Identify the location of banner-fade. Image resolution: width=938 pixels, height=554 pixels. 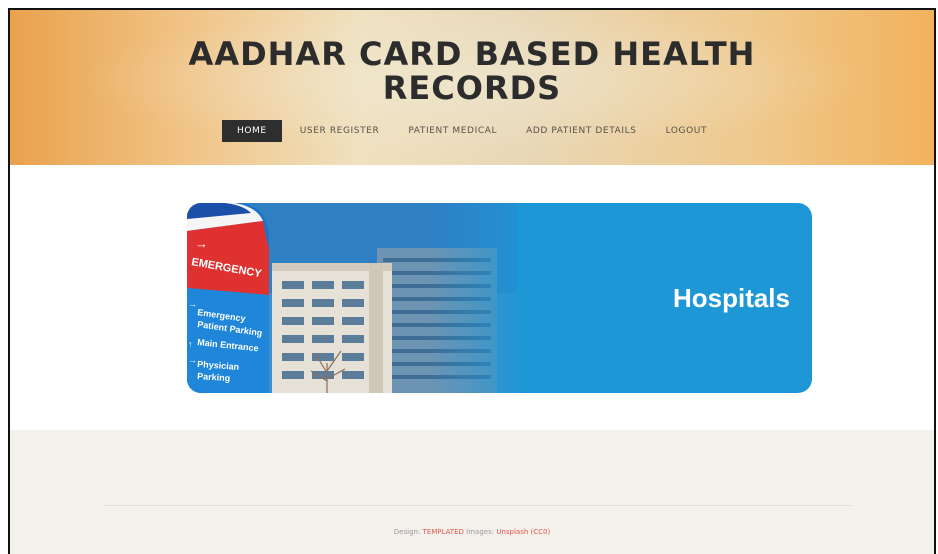
(487, 298).